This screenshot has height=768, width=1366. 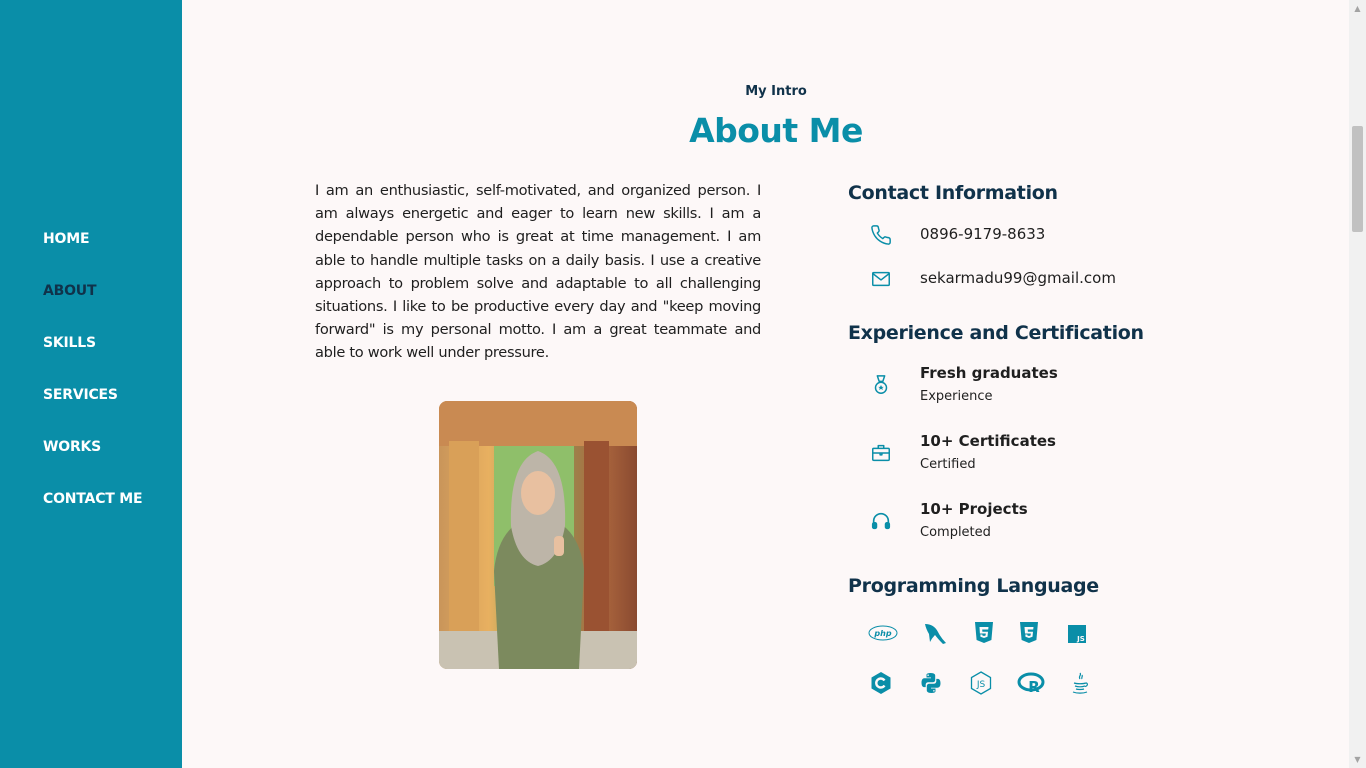 I want to click on html5-icon, so click(x=984, y=633).